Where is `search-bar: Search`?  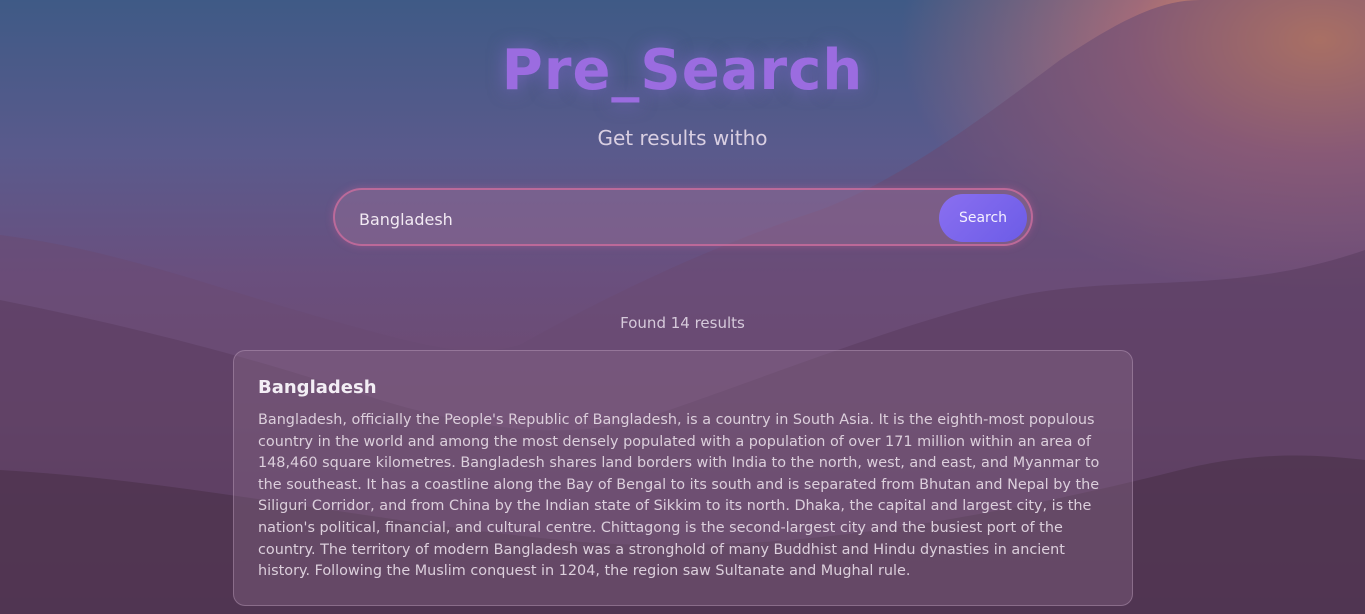
search-bar: Search is located at coordinates (683, 217).